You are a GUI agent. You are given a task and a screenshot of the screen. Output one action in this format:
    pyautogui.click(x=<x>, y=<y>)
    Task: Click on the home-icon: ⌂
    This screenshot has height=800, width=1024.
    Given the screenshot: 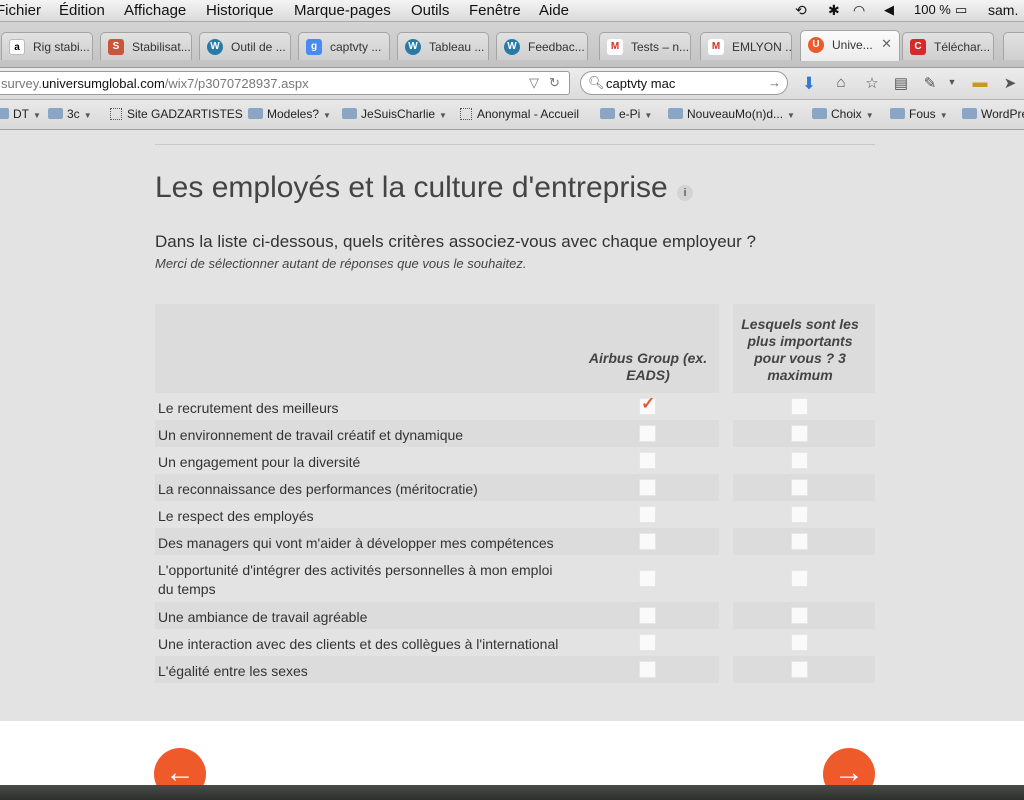 What is the action you would take?
    pyautogui.click(x=841, y=84)
    